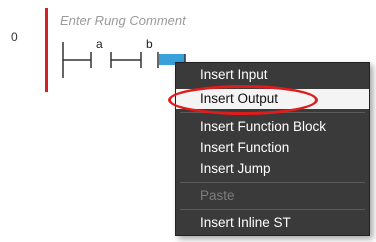 The width and height of the screenshot is (376, 242). I want to click on contact-a-label: a, so click(99, 44).